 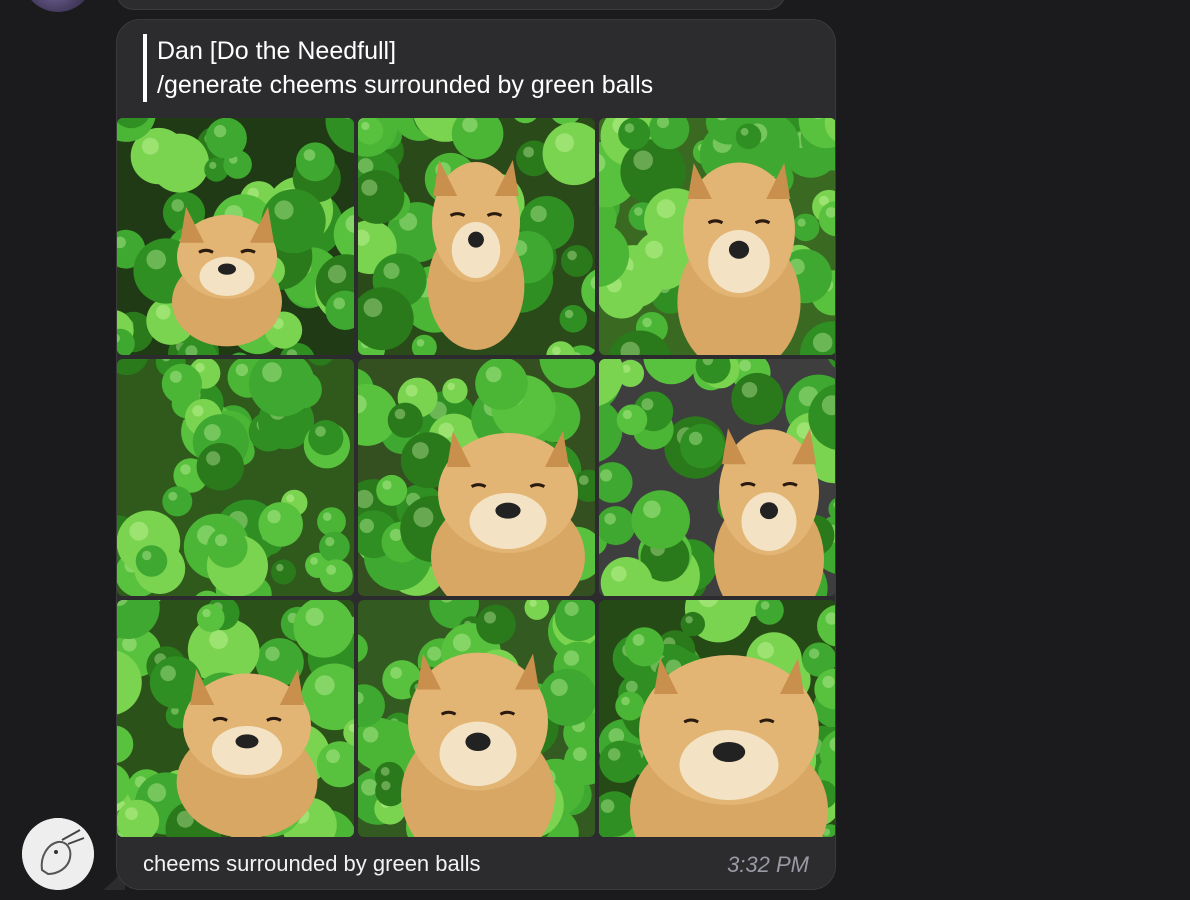 I want to click on message-caption: cheems surrounded by green balls, so click(x=312, y=863).